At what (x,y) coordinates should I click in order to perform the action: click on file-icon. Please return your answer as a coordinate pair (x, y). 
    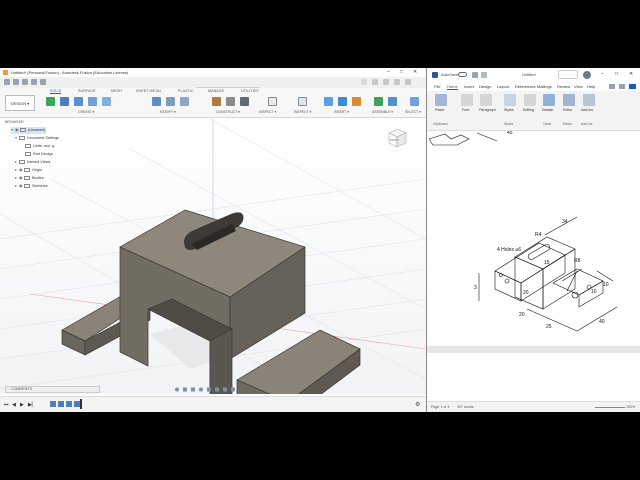
    Looking at the image, I should click on (16, 82).